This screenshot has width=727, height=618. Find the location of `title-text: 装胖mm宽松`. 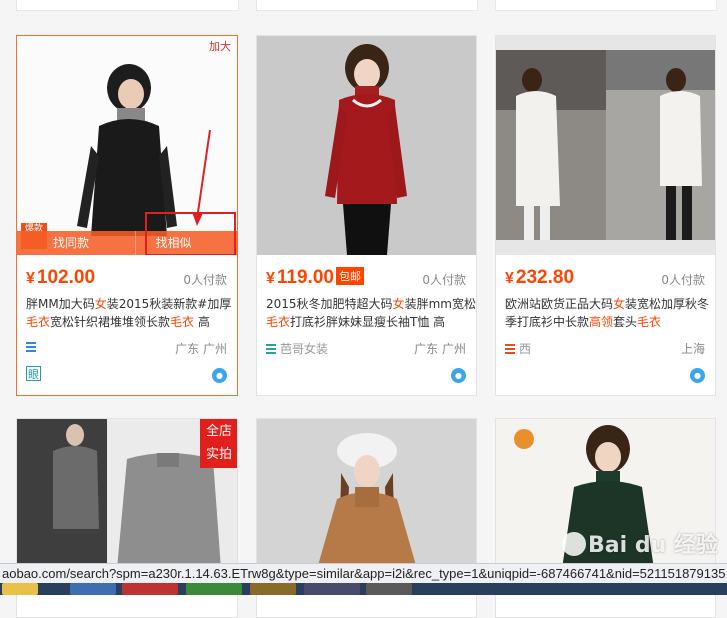

title-text: 装胖mm宽松 is located at coordinates (440, 304).